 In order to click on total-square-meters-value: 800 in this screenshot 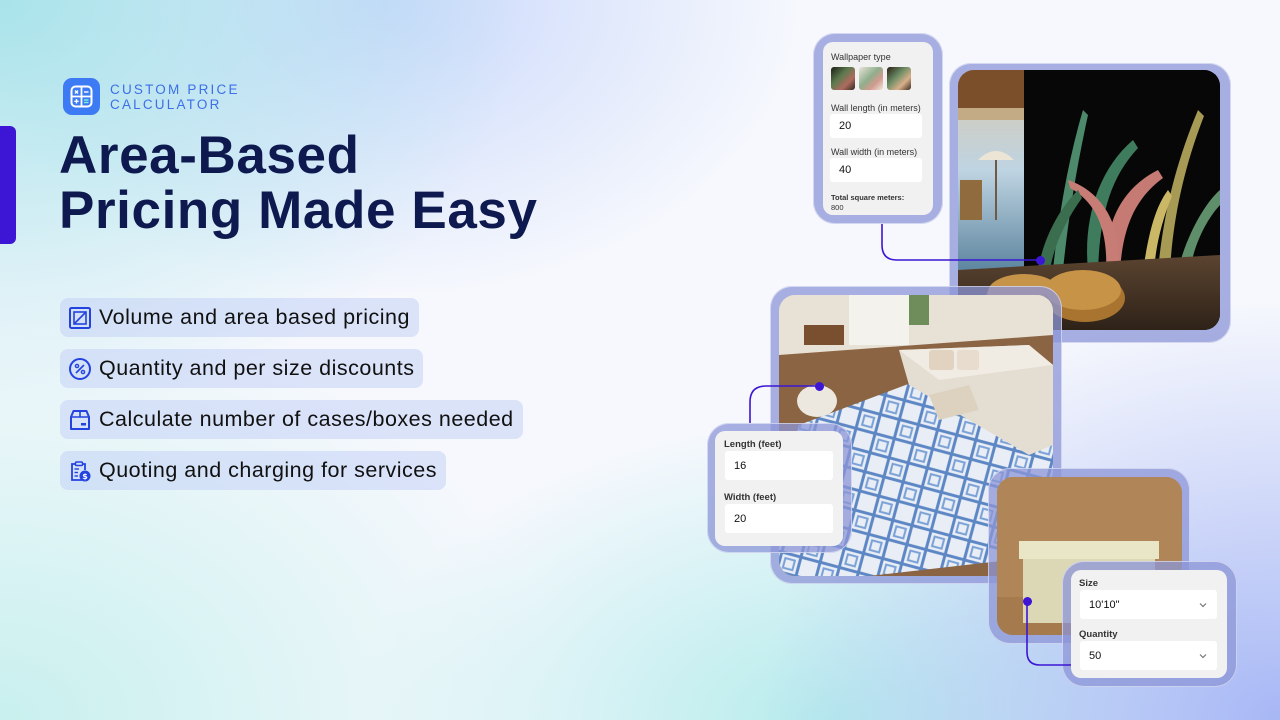, I will do `click(837, 207)`.